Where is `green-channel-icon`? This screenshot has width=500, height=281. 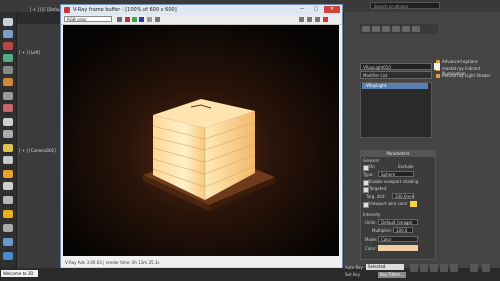
green-channel-icon is located at coordinates (134, 19).